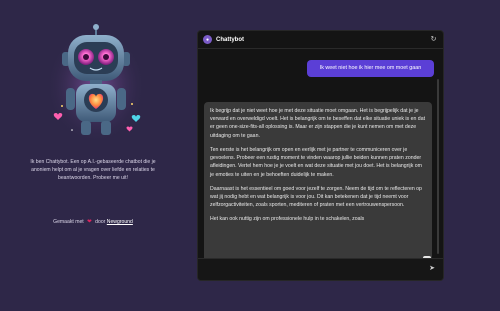 The height and width of the screenshot is (311, 500). I want to click on robot-mascot-image, so click(96, 83).